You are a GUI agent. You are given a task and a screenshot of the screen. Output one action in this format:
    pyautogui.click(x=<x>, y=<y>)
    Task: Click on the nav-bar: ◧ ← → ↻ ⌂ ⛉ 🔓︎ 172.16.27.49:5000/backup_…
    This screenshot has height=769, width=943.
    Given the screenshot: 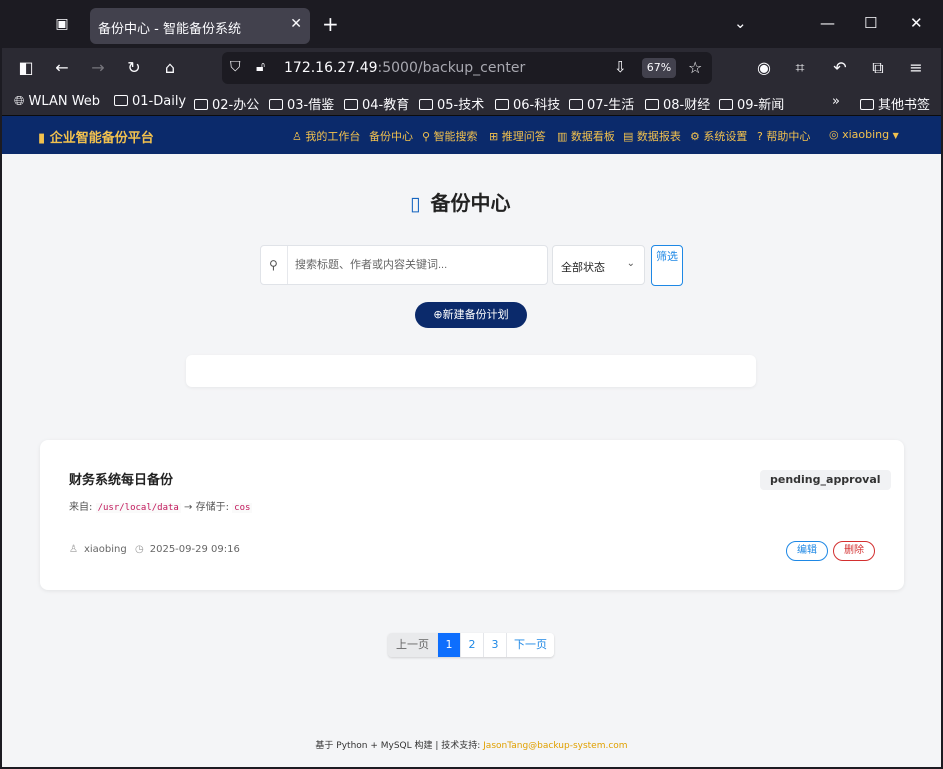 What is the action you would take?
    pyautogui.click(x=471, y=68)
    